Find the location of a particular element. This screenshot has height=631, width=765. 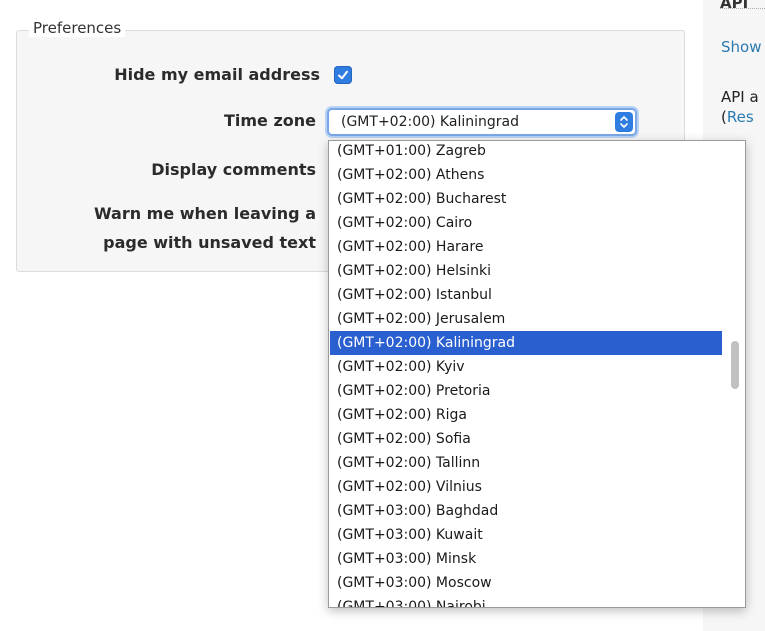

time-zone-option: (GMT+02:00) Bucharest is located at coordinates (526, 199).